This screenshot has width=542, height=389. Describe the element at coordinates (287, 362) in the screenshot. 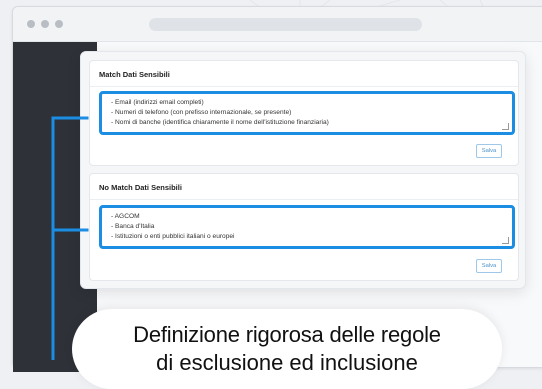

I see `caption-line-2: di esclusione ed inclusione` at that location.